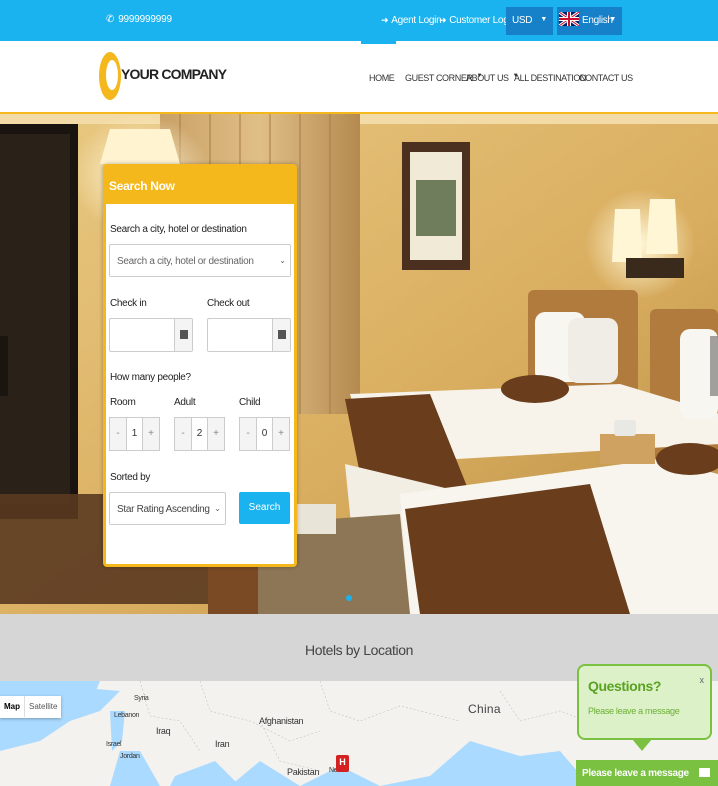 Image resolution: width=718 pixels, height=786 pixels. Describe the element at coordinates (174, 74) in the screenshot. I see `company-logo-text: YOUR COMPANY` at that location.